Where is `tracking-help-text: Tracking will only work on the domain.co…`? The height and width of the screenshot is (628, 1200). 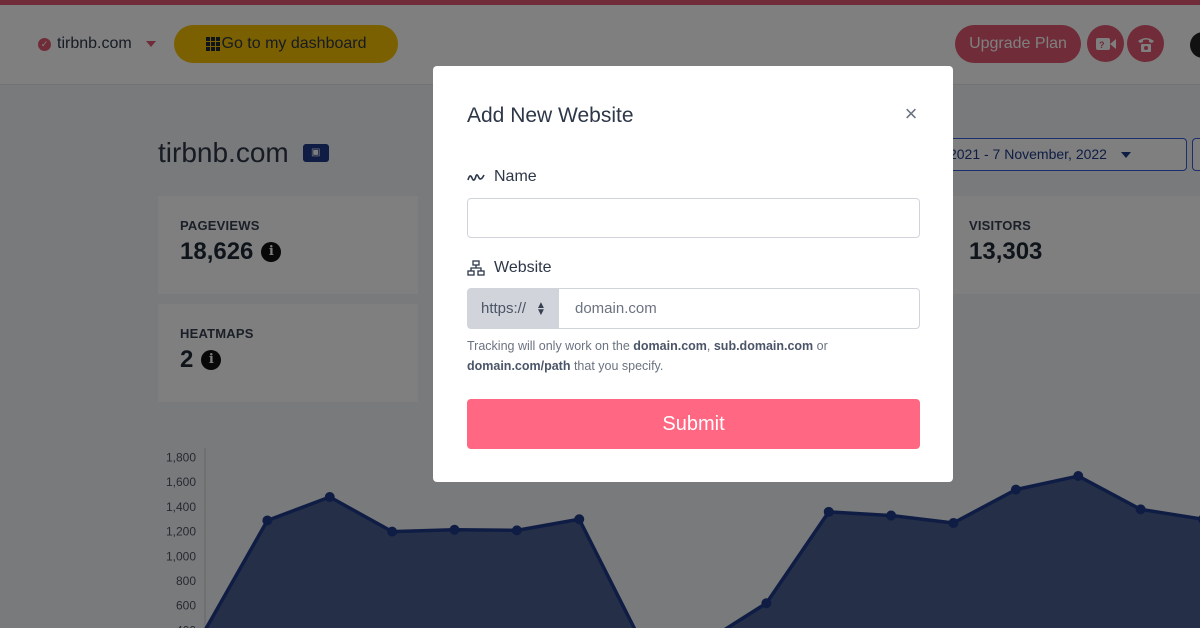 tracking-help-text: Tracking will only work on the domain.co… is located at coordinates (677, 356).